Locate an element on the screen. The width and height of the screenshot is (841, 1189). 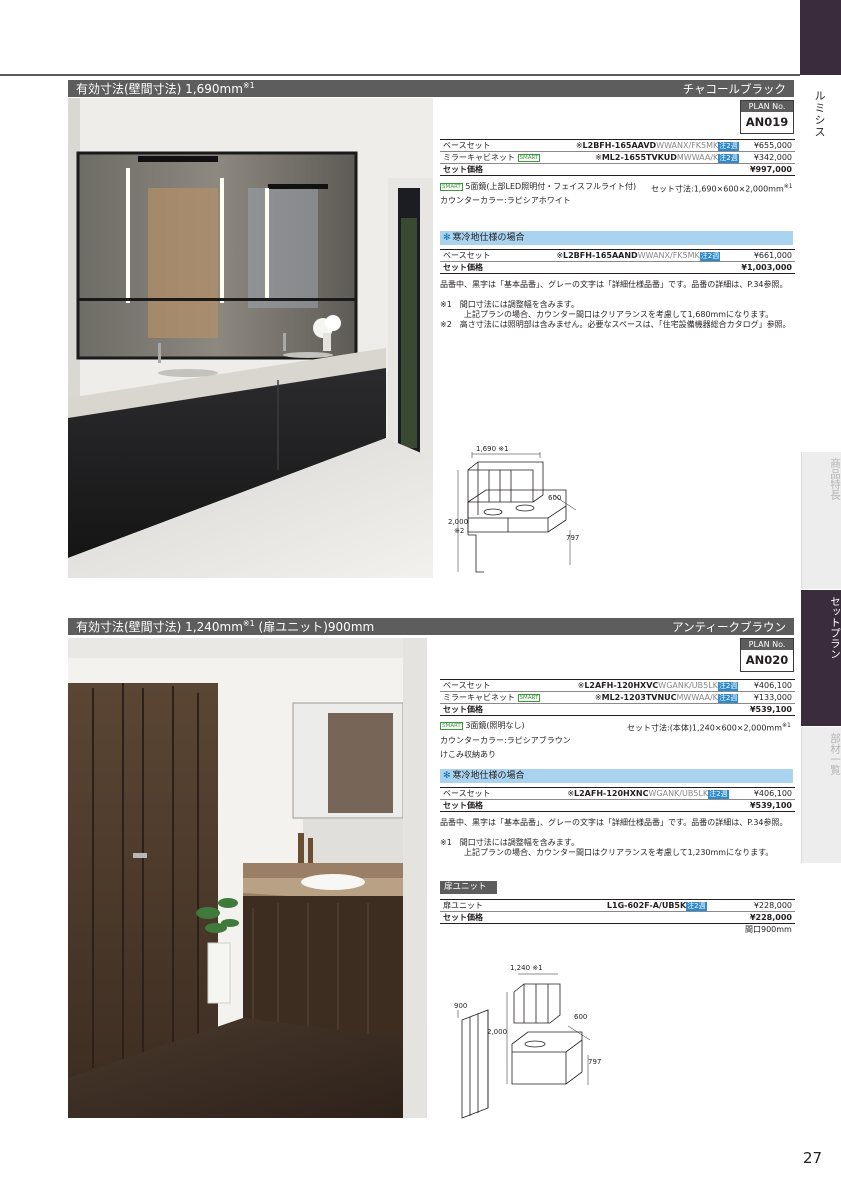
product-code: ※L2BFH-165AAVDWWANX/FK5MK注2週 is located at coordinates (648, 145).